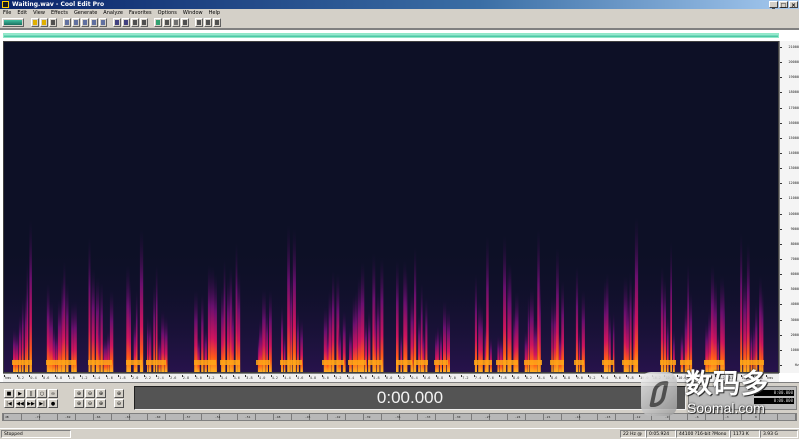 The width and height of the screenshot is (799, 439). I want to click on waveform-view-button, so click(13, 22).